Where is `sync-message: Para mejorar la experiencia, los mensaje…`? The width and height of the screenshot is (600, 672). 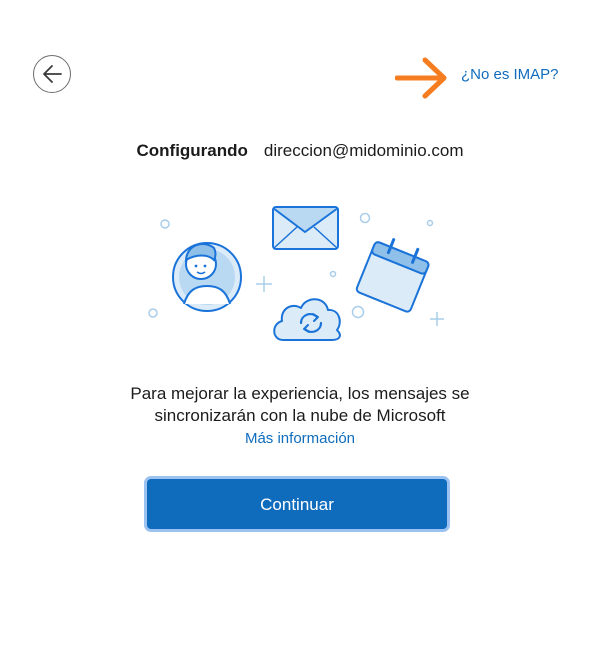
sync-message: Para mejorar la experiencia, los mensaje… is located at coordinates (300, 405).